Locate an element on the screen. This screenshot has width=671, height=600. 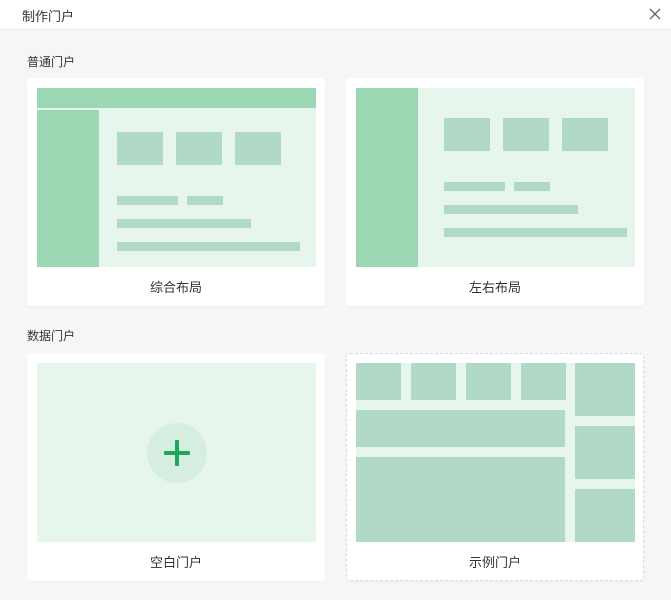
layout-preview-left-right is located at coordinates (495, 177).